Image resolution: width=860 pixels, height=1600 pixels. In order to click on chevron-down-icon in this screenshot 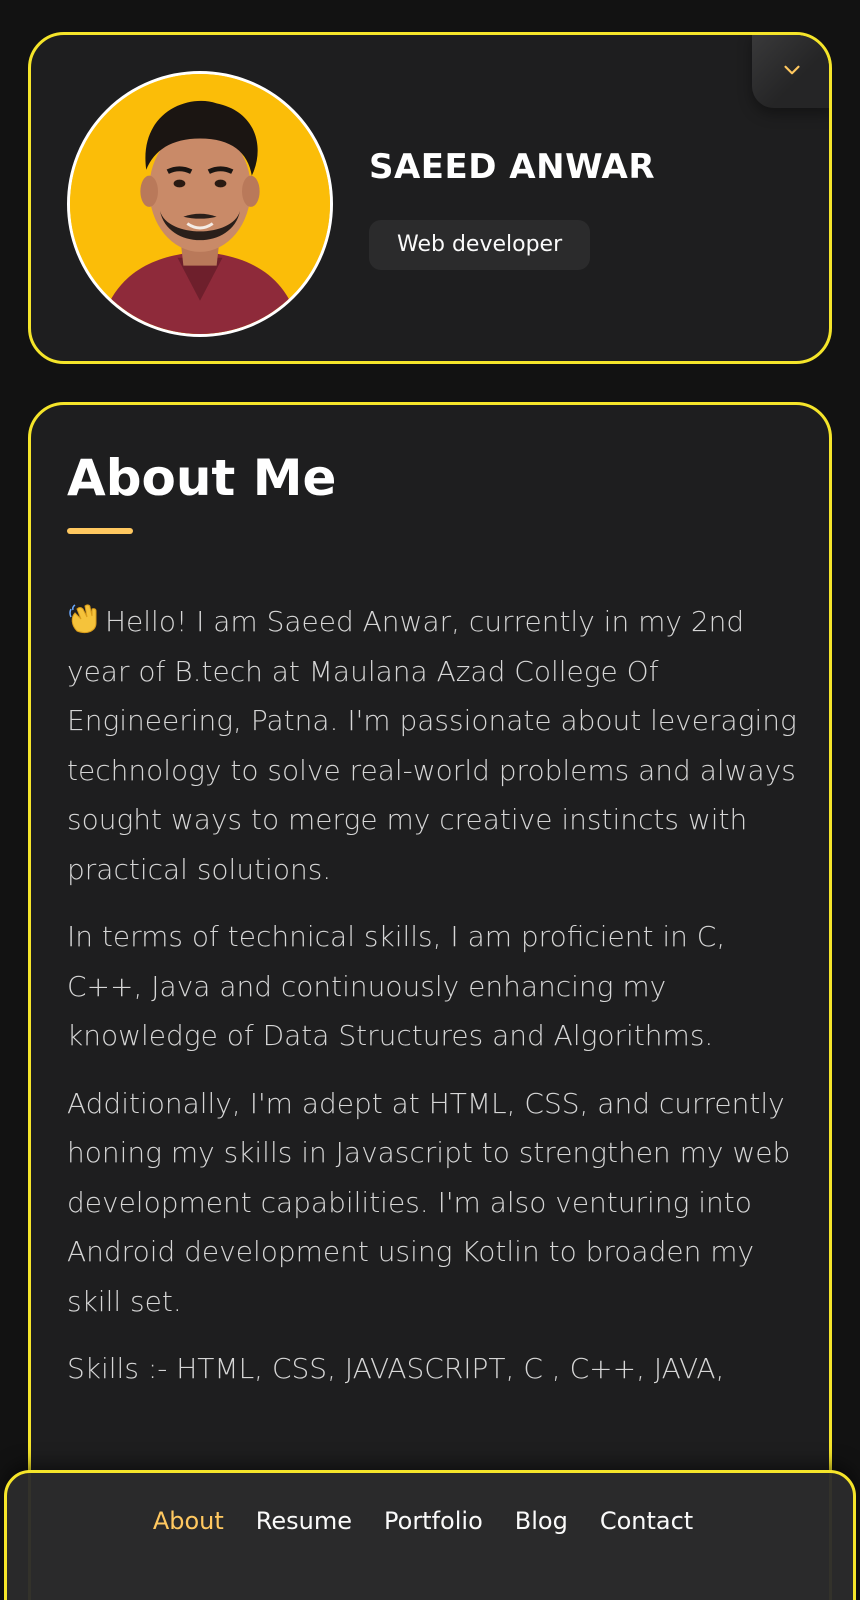, I will do `click(792, 70)`.